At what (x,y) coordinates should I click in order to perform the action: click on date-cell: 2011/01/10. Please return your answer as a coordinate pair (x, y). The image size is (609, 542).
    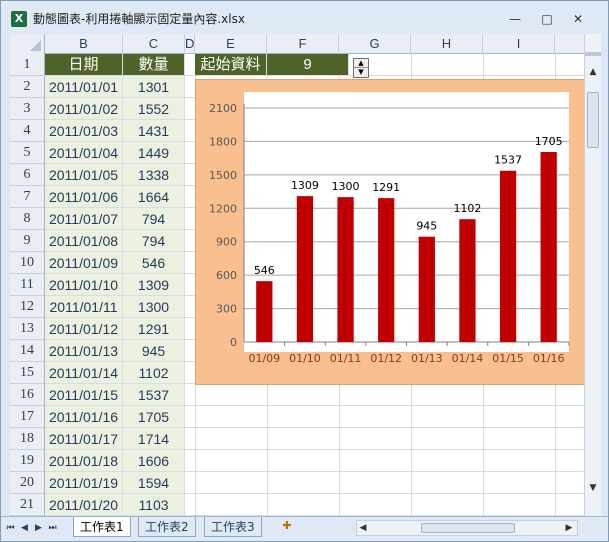
    Looking at the image, I should click on (84, 285).